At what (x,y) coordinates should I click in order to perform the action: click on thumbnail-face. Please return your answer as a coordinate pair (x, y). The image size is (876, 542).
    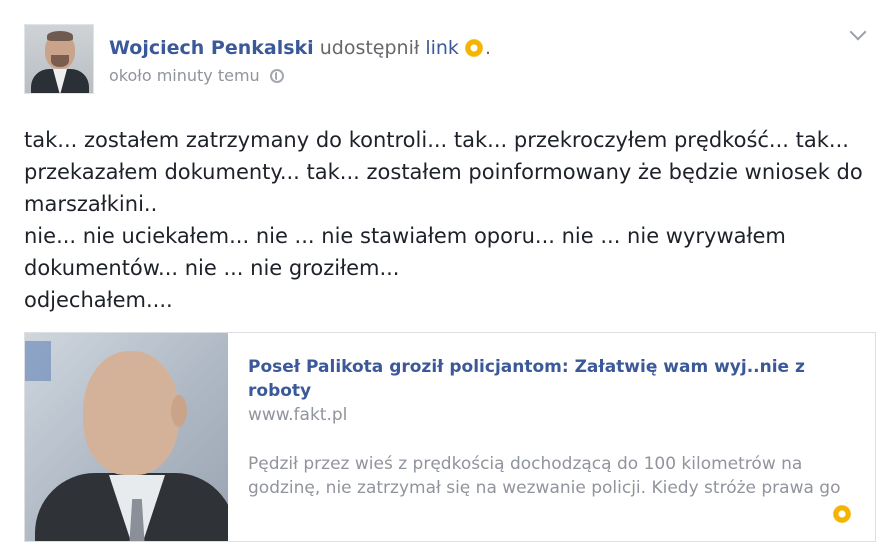
    Looking at the image, I should click on (131, 413).